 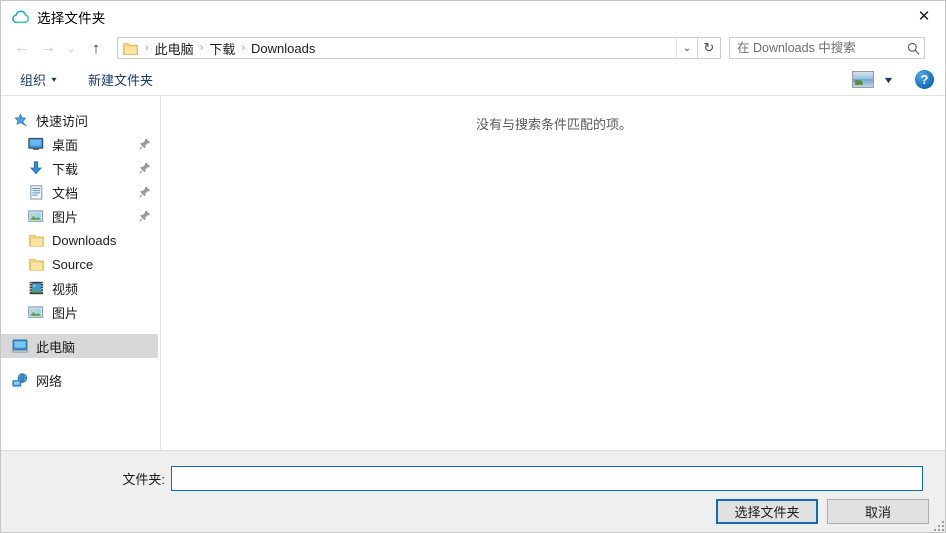 I want to click on empty-state-message: 没有与搜索条件匹配的项。, so click(x=553, y=124).